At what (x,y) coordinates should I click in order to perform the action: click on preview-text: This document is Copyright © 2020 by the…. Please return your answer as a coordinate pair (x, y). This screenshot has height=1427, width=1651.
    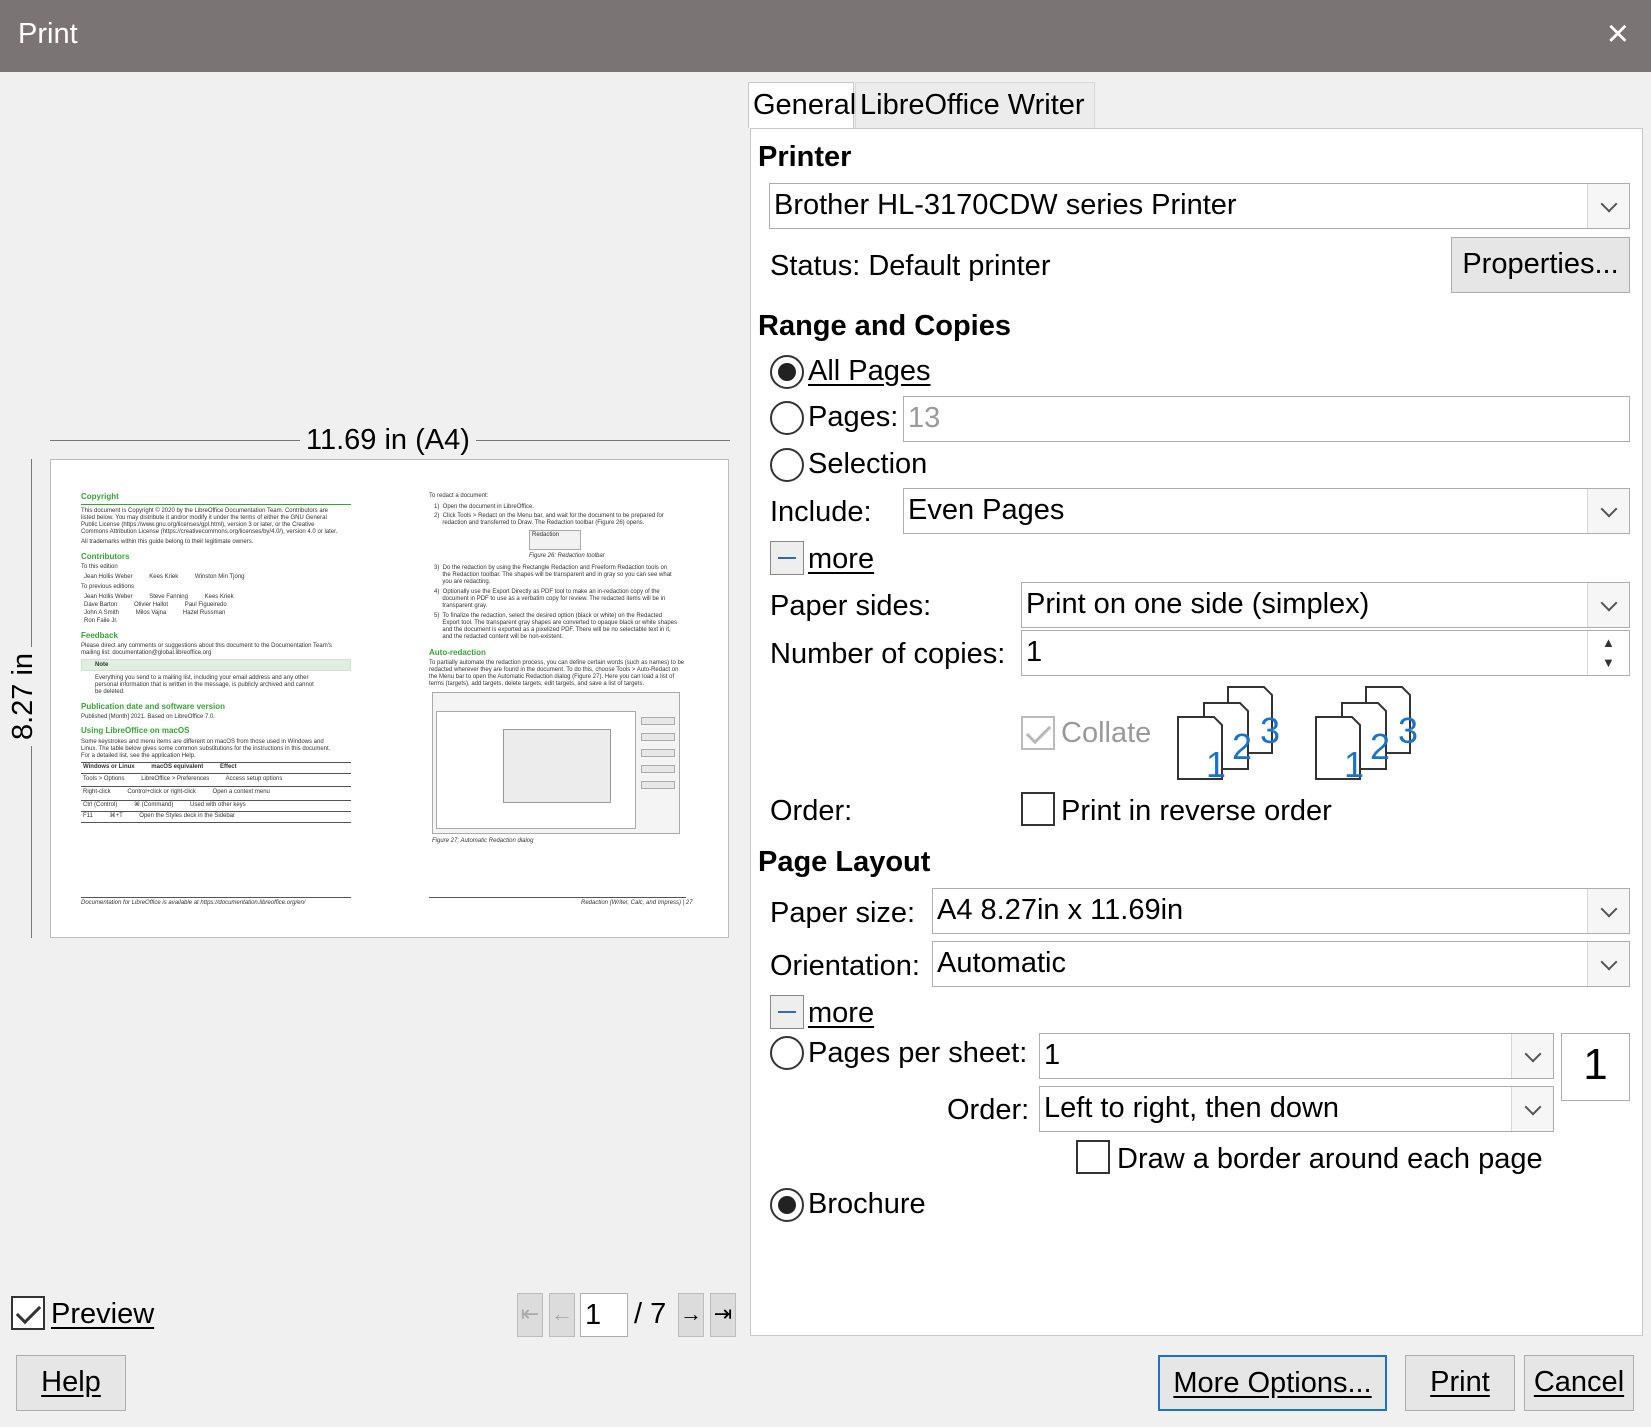
    Looking at the image, I should click on (204, 511).